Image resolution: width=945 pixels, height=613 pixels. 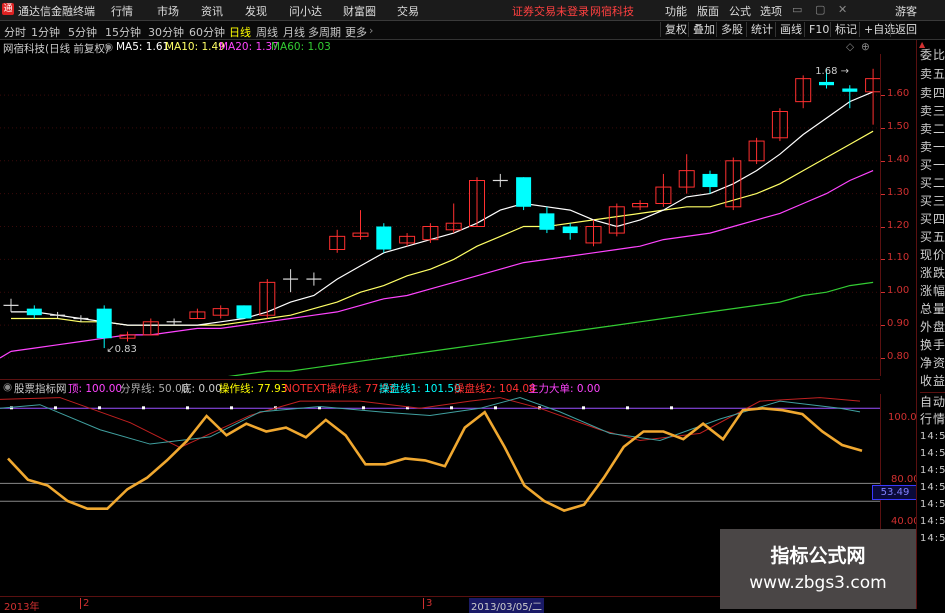 What do you see at coordinates (168, 11) in the screenshot?
I see `menu-shichang: 市场` at bounding box center [168, 11].